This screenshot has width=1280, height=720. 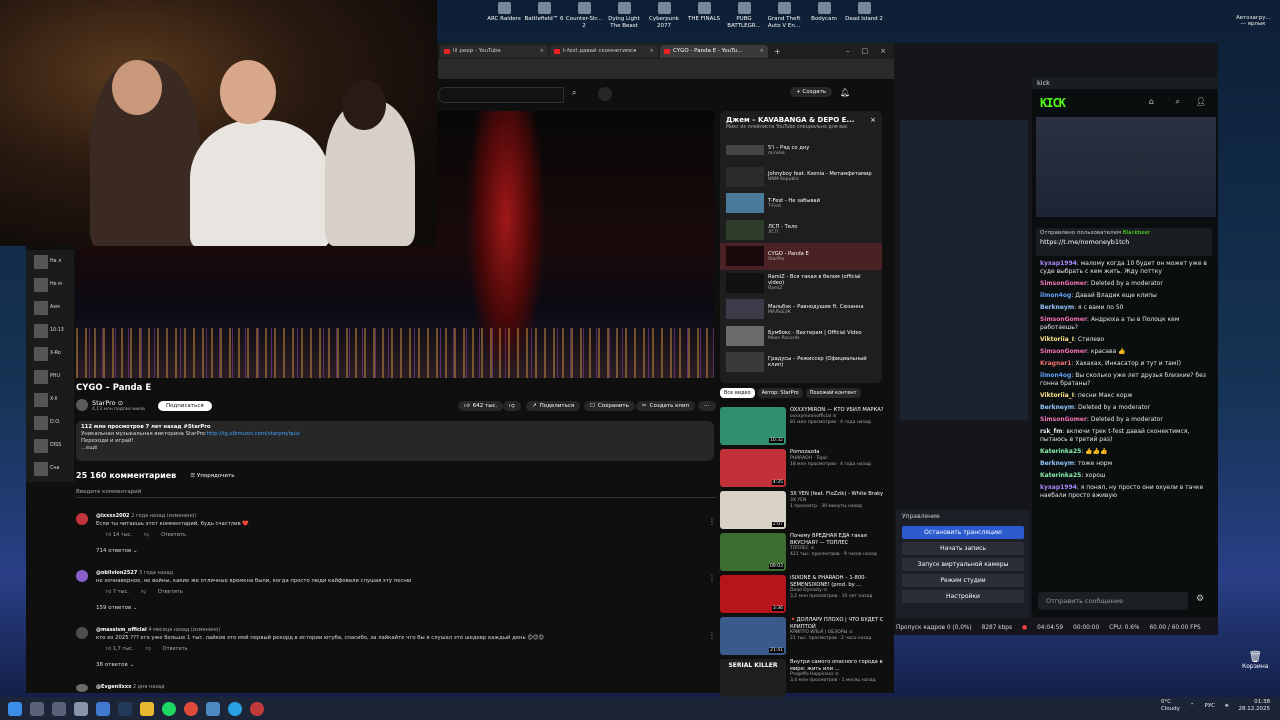 What do you see at coordinates (1151, 101) in the screenshot?
I see `gift-icon: ⌂` at bounding box center [1151, 101].